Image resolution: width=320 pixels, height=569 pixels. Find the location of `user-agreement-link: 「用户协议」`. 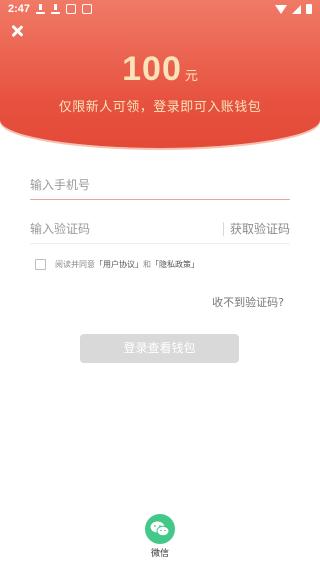

user-agreement-link: 「用户协议」 is located at coordinates (119, 264).